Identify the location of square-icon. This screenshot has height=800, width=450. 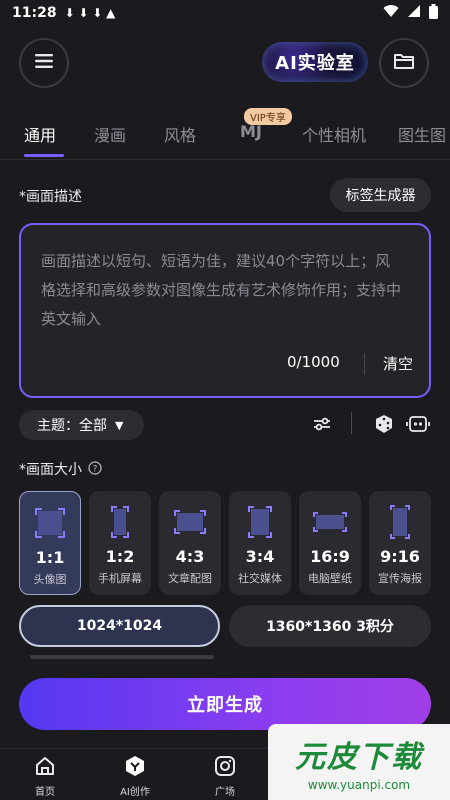
(225, 768).